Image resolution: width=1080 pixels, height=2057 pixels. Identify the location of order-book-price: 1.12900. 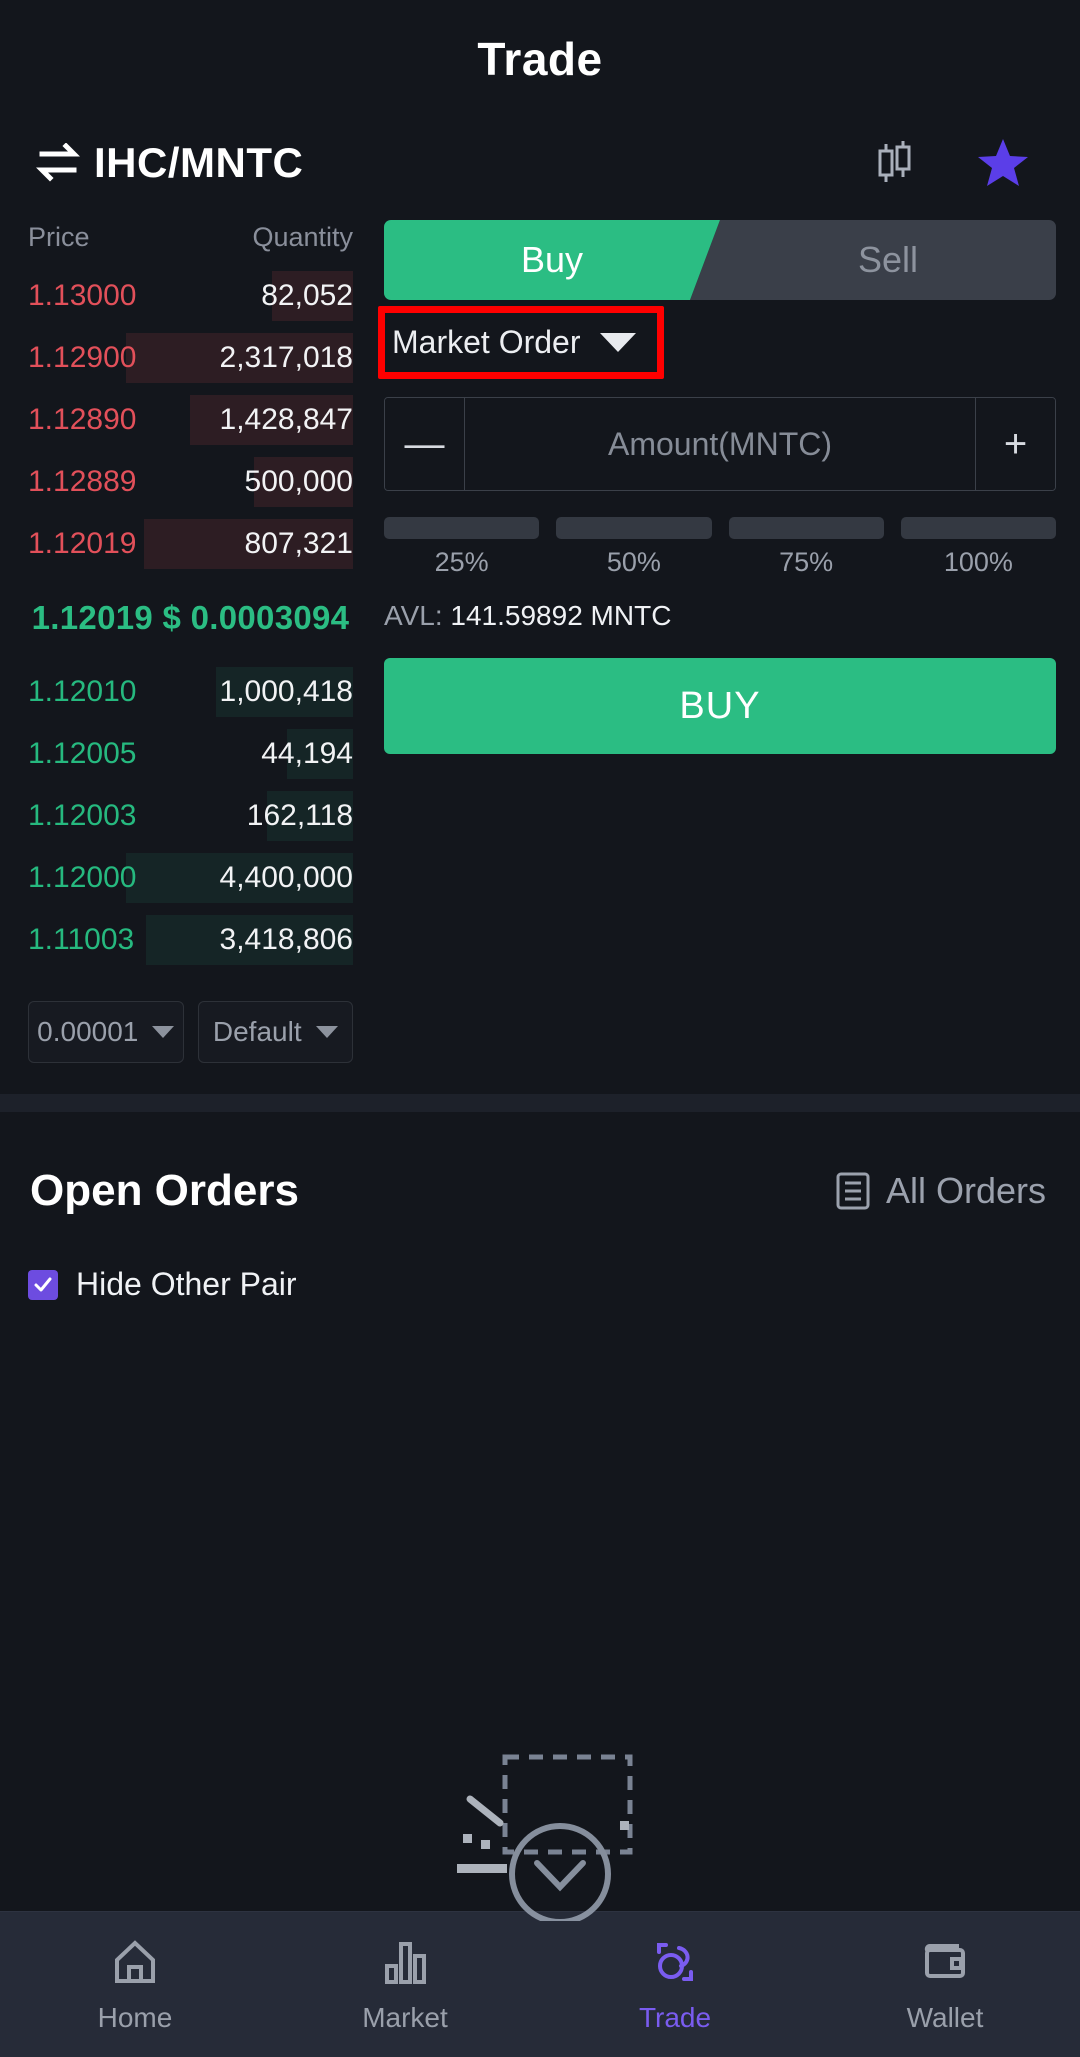
(82, 357).